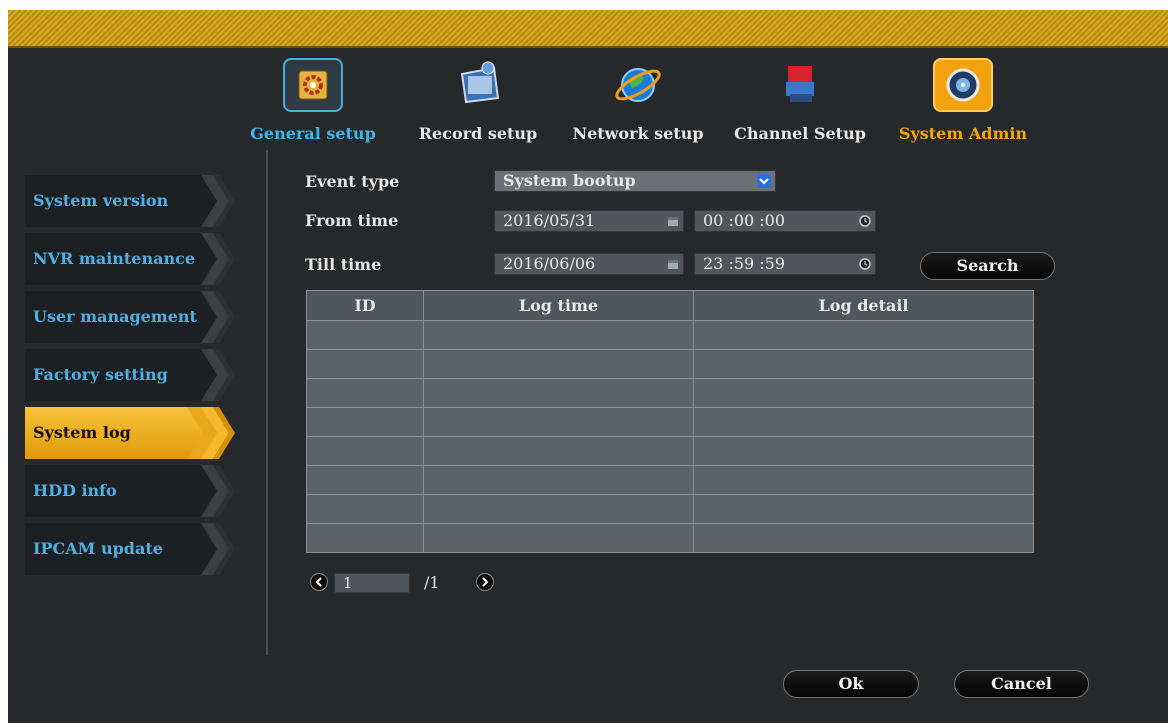 The image size is (1168, 723). Describe the element at coordinates (558, 305) in the screenshot. I see `column-header-log-time: Log time` at that location.